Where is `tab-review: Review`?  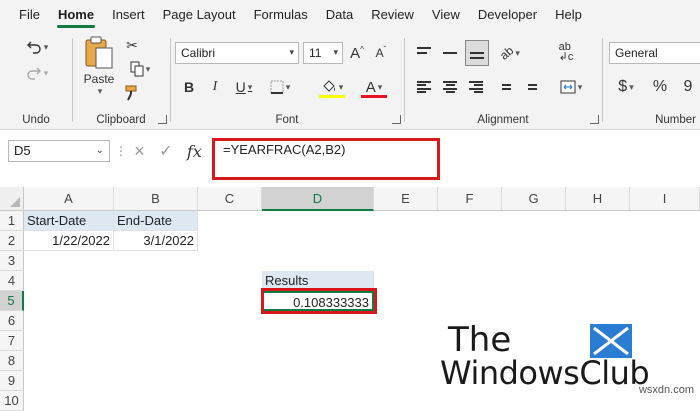 tab-review: Review is located at coordinates (392, 15).